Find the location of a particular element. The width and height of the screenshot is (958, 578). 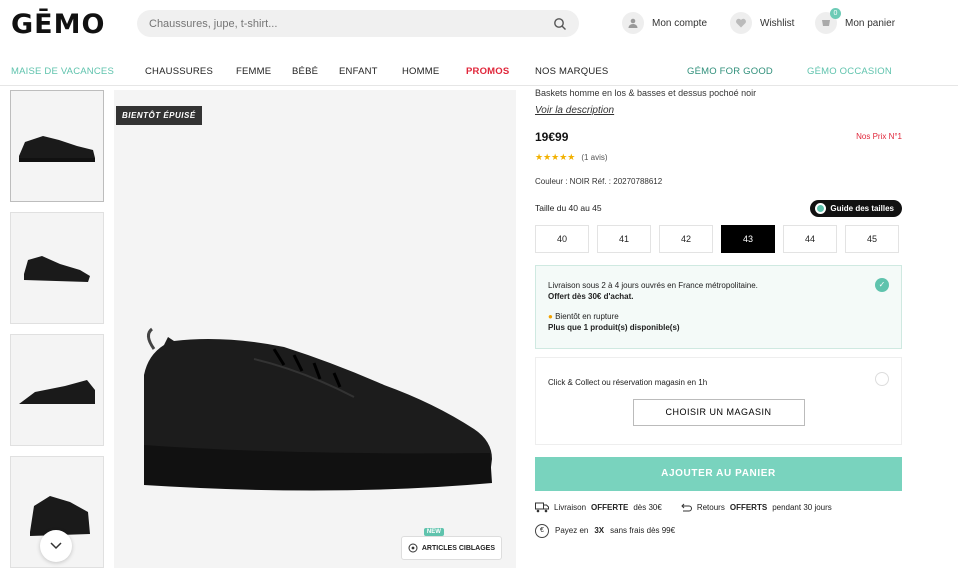

nav-item-homme: HOMME is located at coordinates (420, 71).